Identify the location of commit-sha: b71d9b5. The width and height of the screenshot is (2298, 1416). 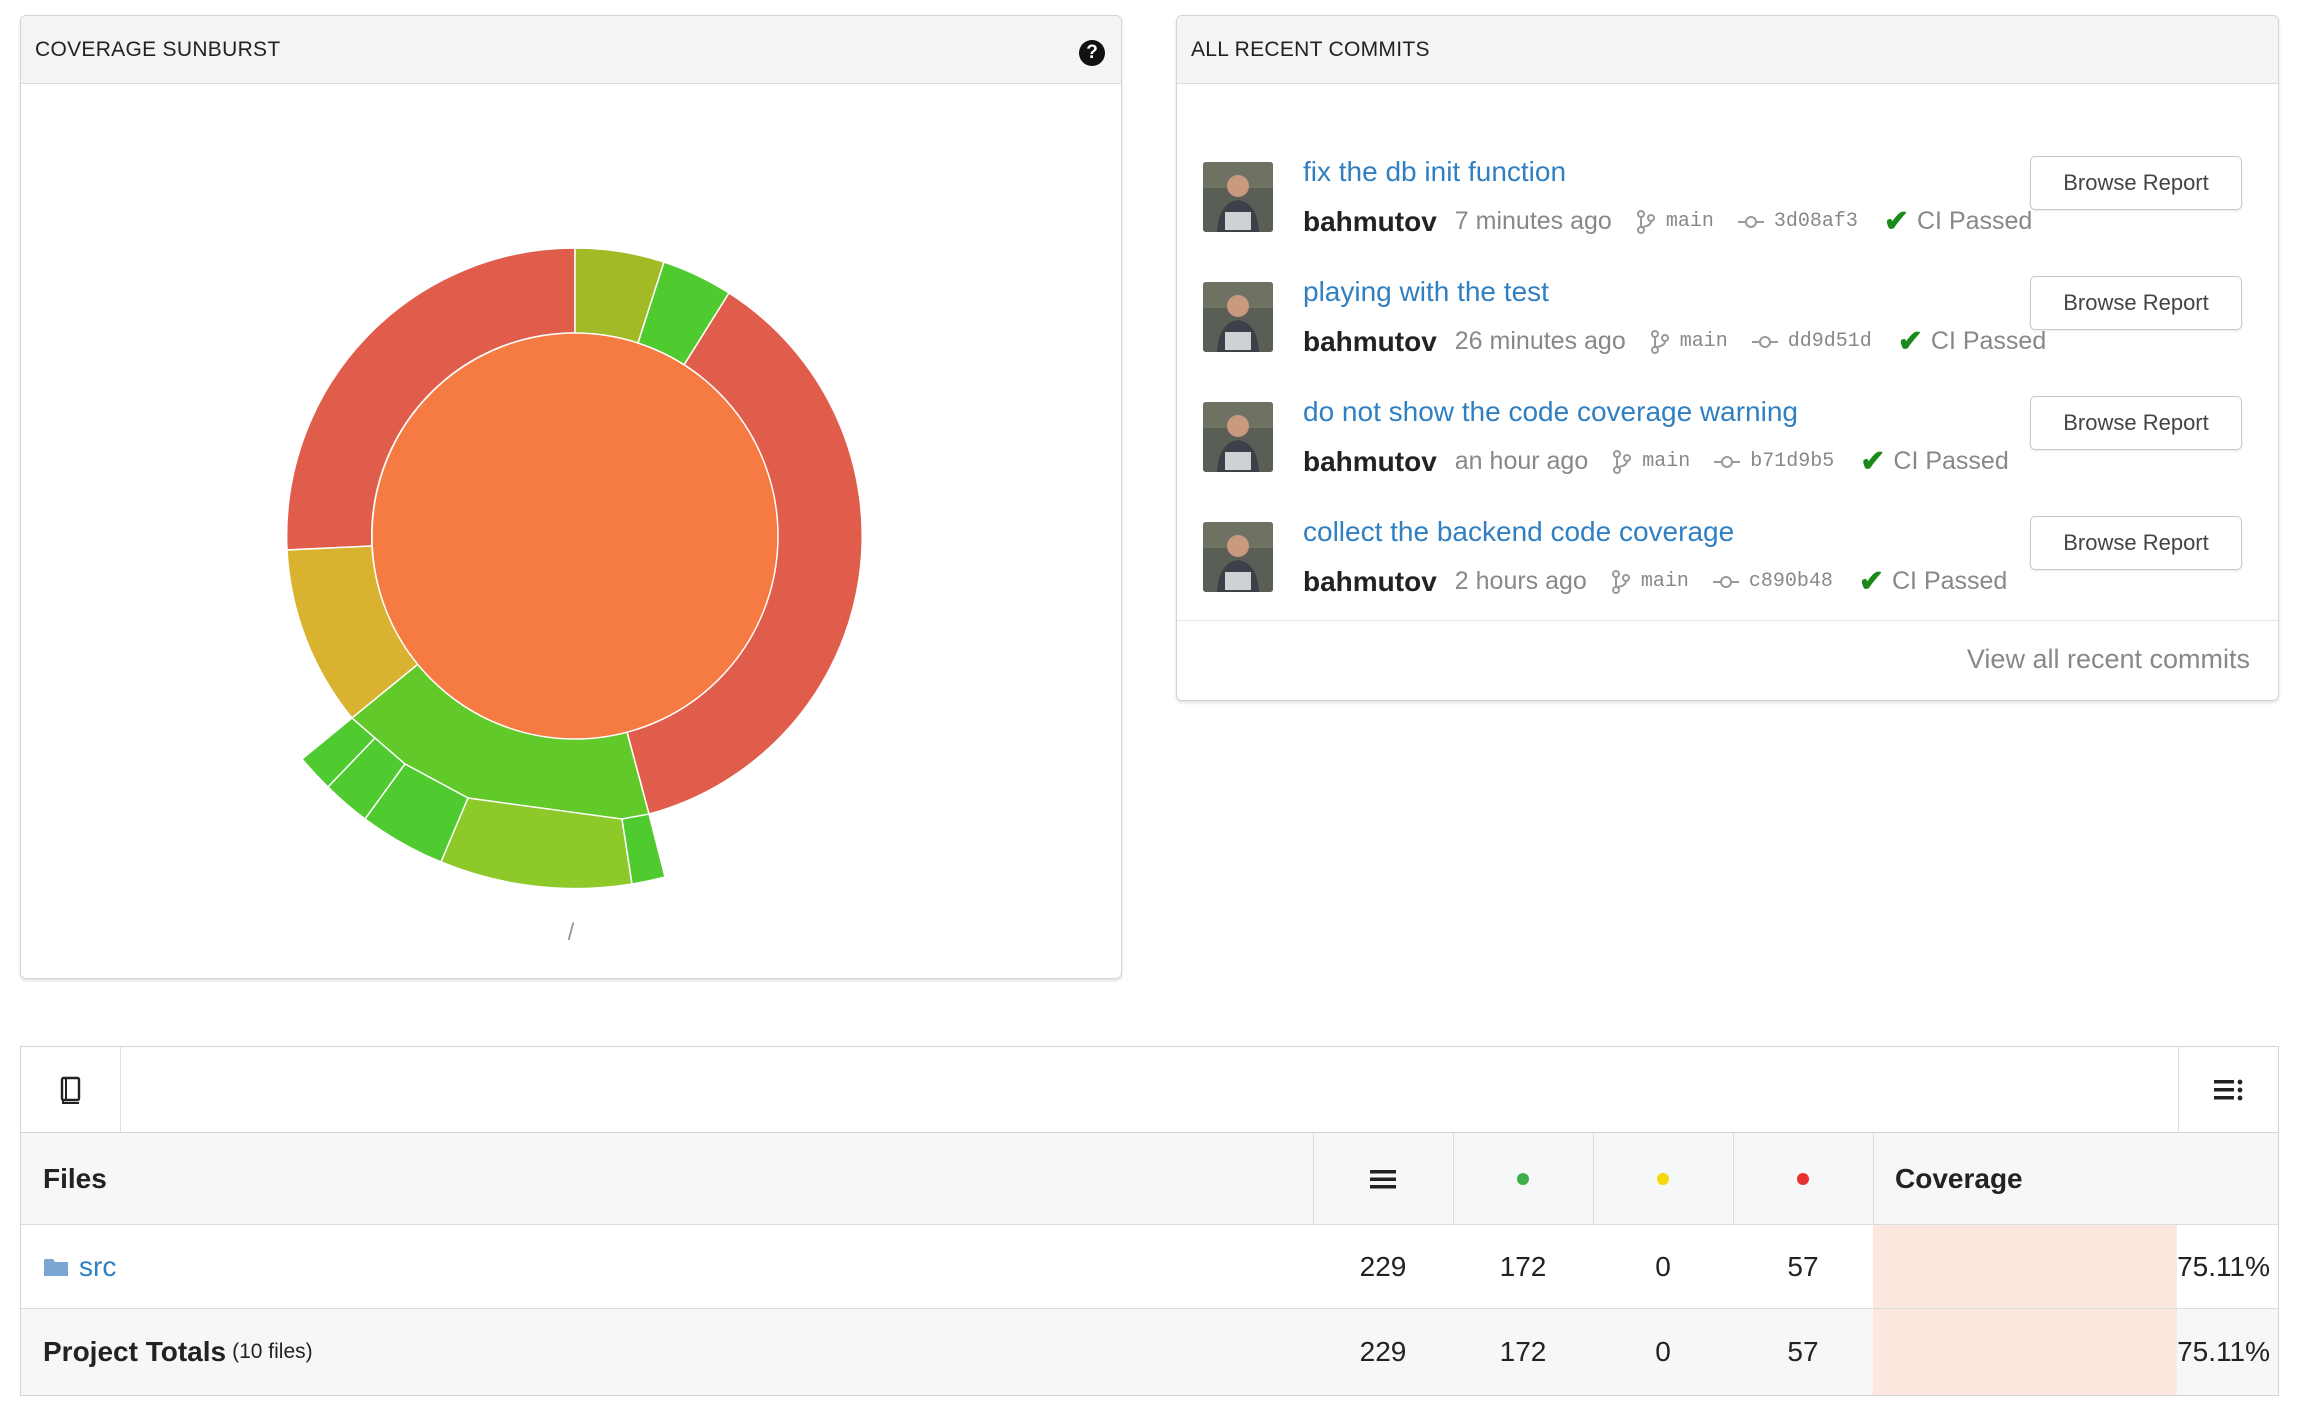
(1792, 461).